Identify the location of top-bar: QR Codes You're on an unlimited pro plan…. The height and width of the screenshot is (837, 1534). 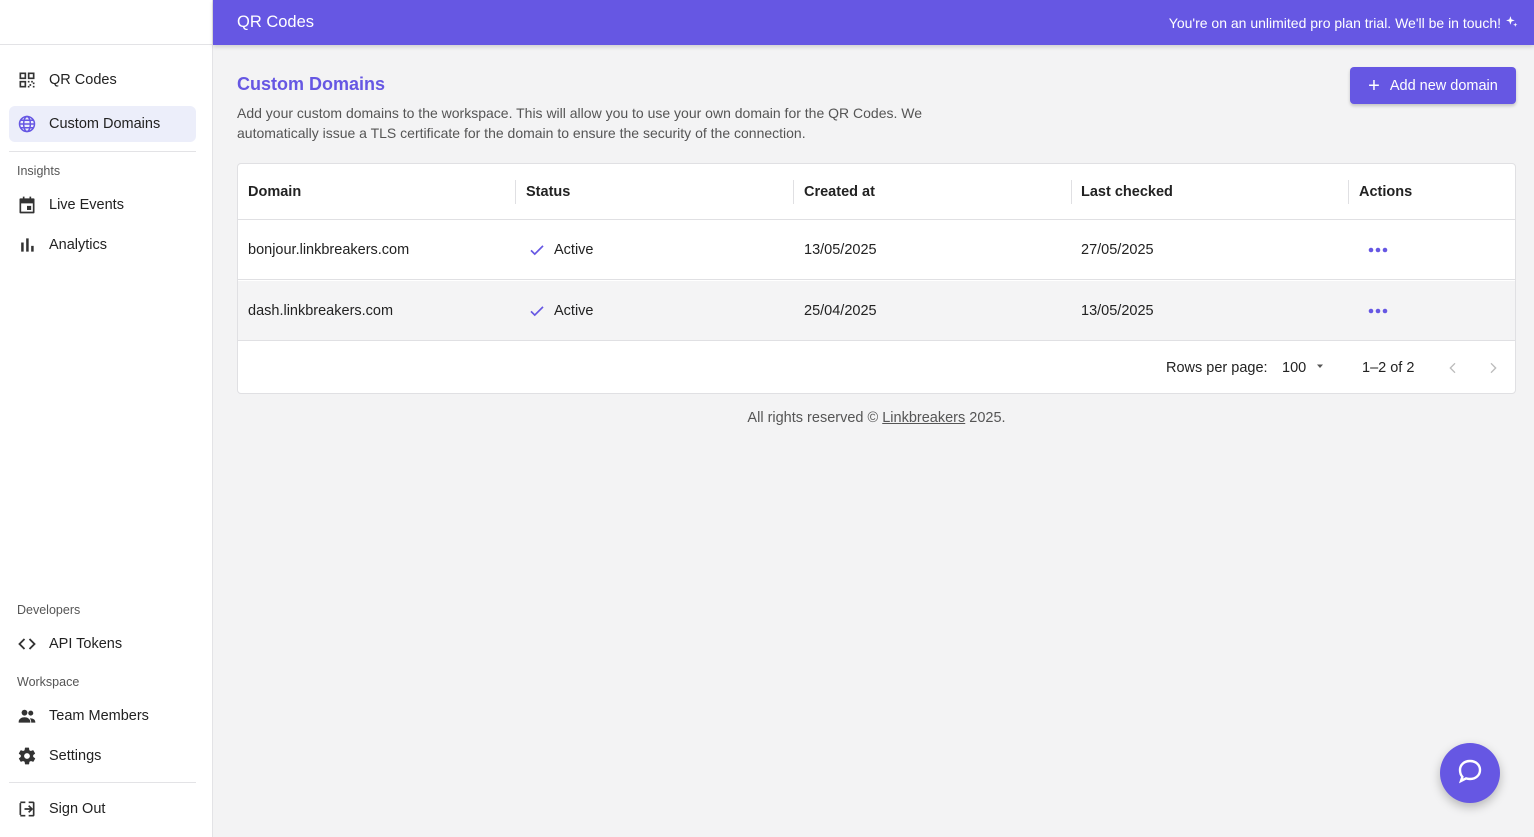
(873, 22).